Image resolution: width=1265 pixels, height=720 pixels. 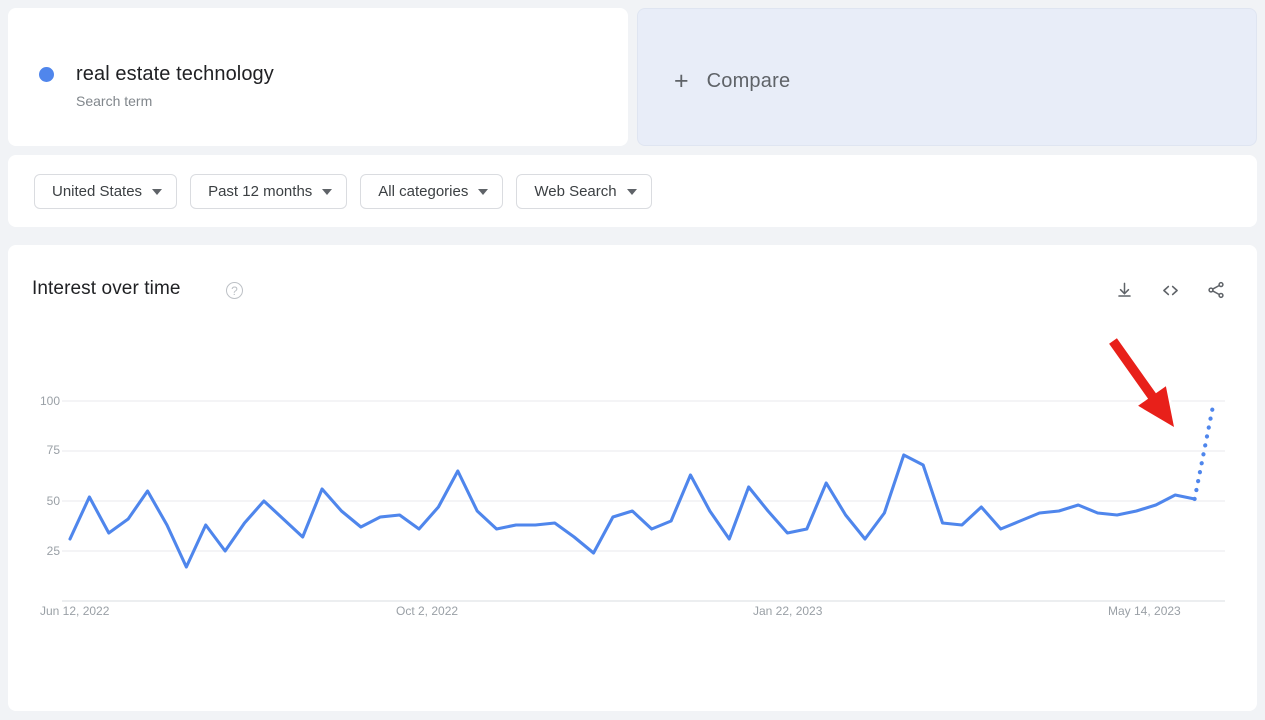 I want to click on y-tick-75: 75, so click(x=53, y=450).